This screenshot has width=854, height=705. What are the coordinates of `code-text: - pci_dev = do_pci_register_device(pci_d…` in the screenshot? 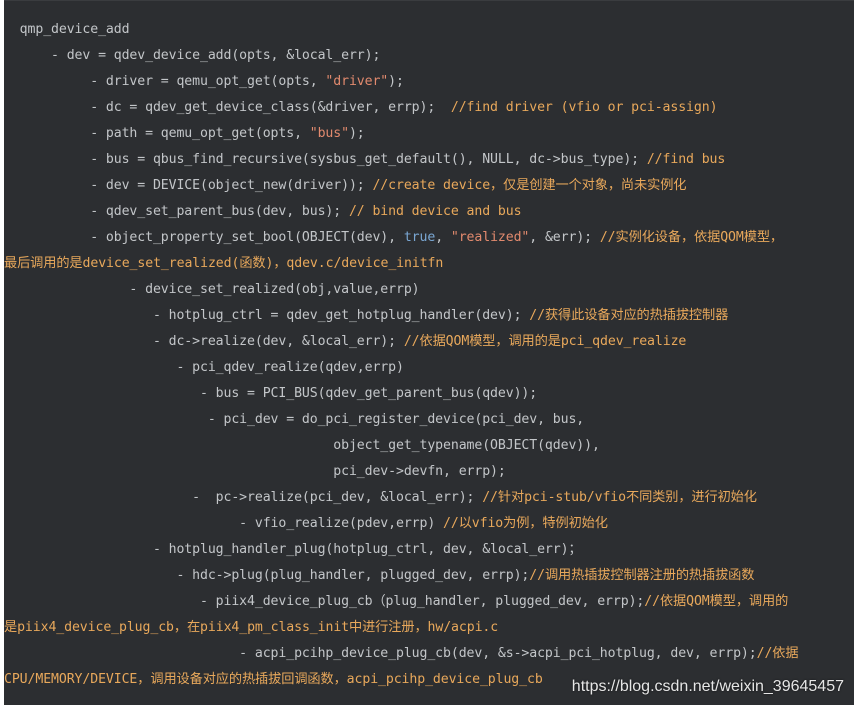 It's located at (294, 419).